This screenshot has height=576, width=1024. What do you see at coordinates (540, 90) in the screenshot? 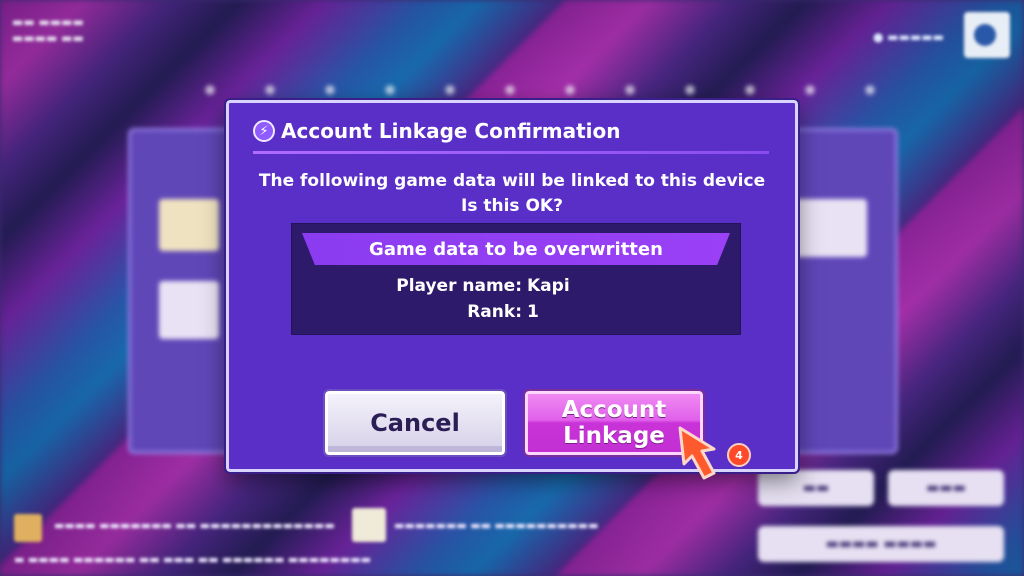
I see `background-light-dots` at bounding box center [540, 90].